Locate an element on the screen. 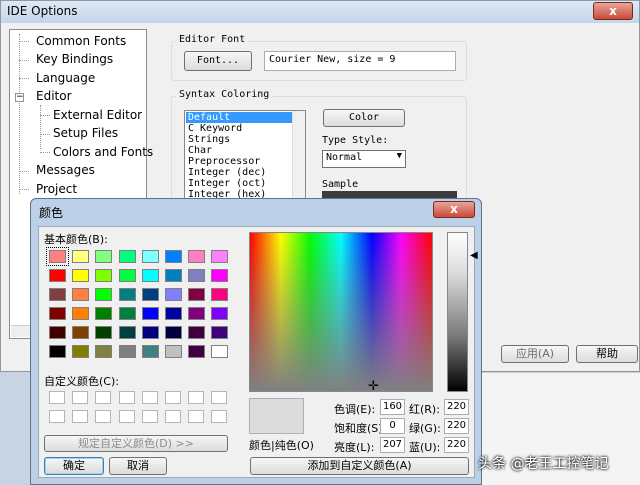 This screenshot has height=485, width=640. list-item: Integer (dec) is located at coordinates (239, 172).